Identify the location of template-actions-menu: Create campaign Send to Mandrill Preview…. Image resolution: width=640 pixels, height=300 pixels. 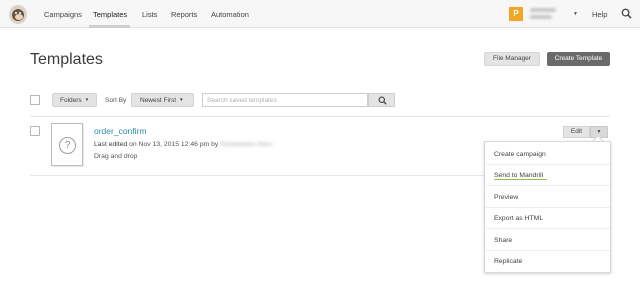
(547, 207).